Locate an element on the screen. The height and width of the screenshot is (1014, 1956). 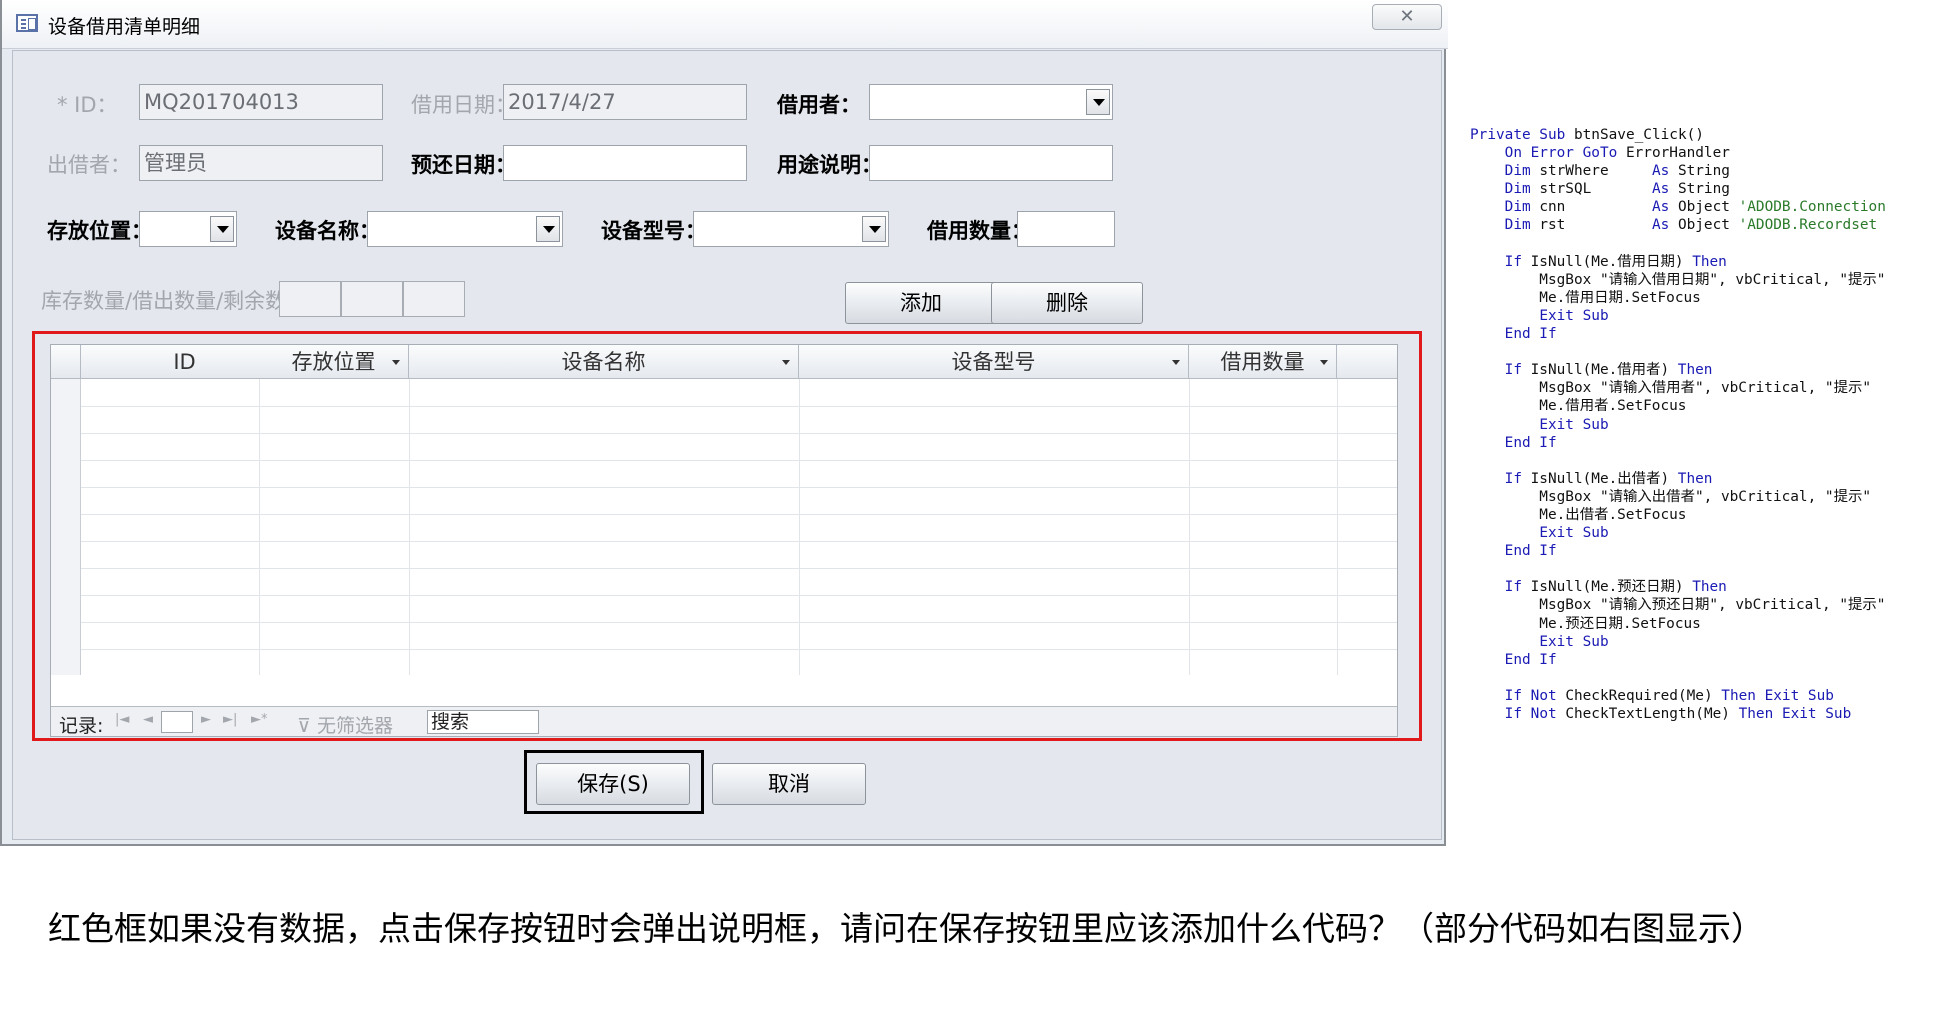
borrower-label: 借用者： is located at coordinates (819, 105).